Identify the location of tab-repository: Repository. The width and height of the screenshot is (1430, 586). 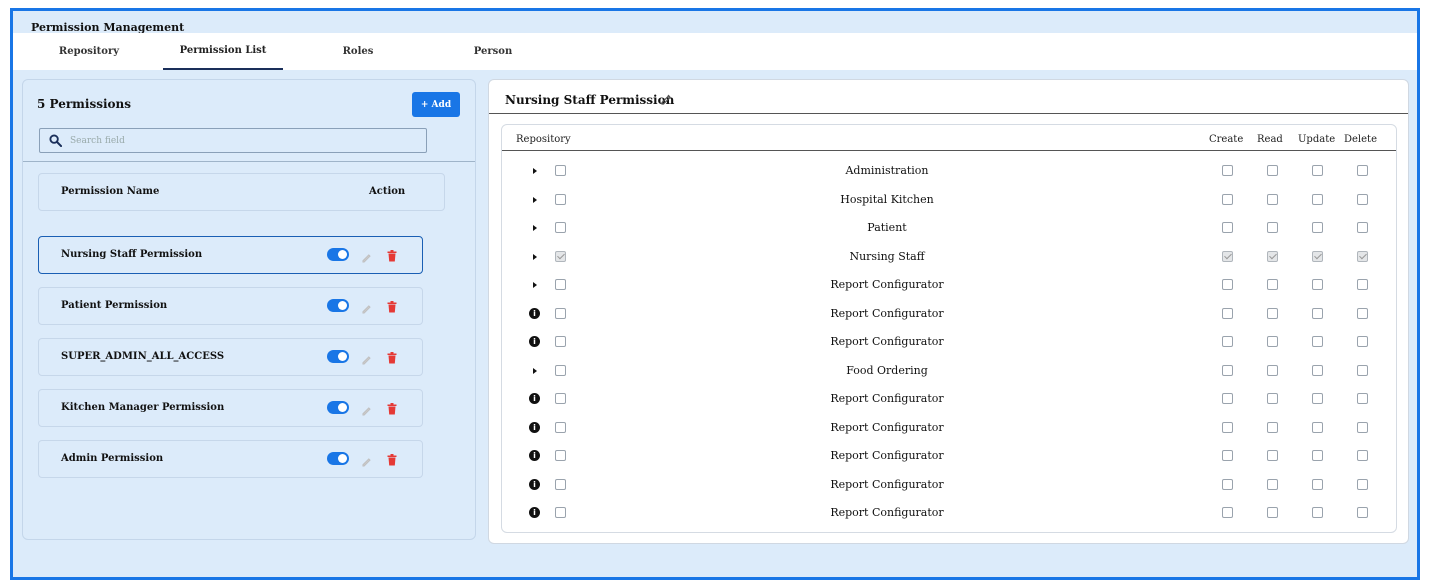
(89, 51).